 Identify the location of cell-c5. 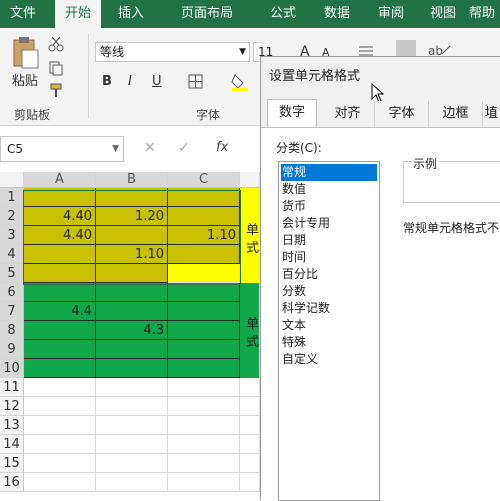
(204, 273).